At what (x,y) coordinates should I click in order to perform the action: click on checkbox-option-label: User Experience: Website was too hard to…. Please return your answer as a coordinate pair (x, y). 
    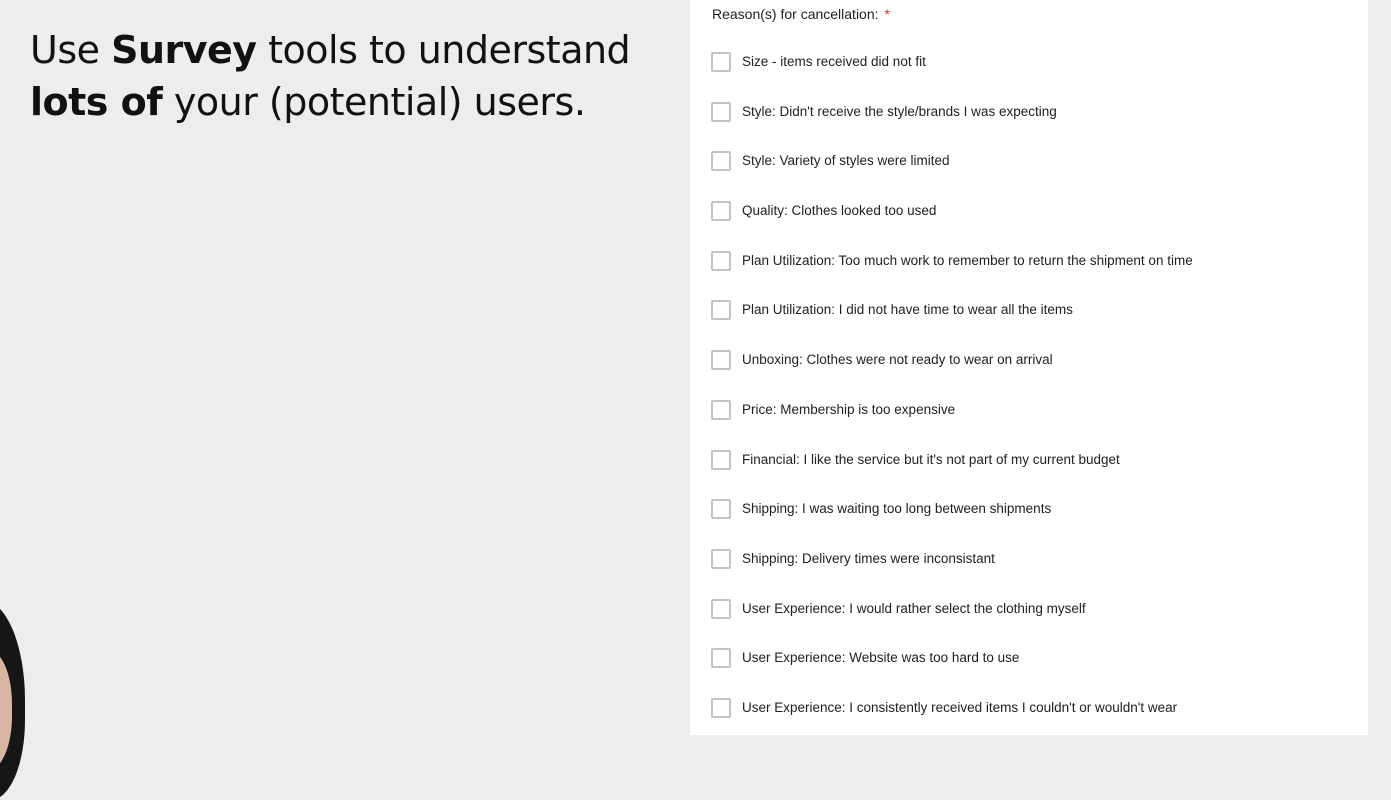
    Looking at the image, I should click on (880, 657).